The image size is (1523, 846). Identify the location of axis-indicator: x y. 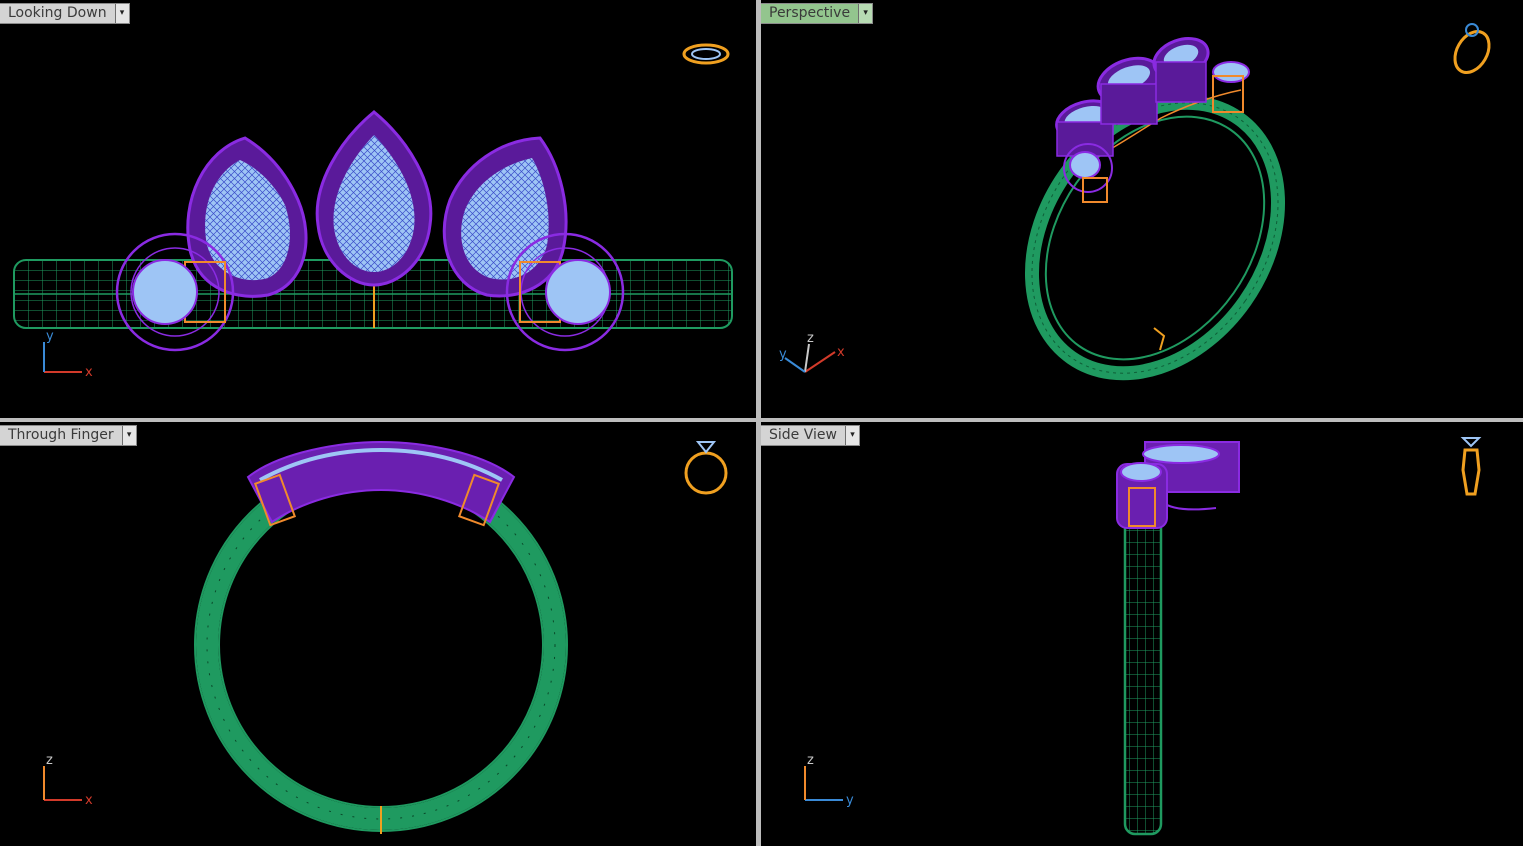
(68, 354).